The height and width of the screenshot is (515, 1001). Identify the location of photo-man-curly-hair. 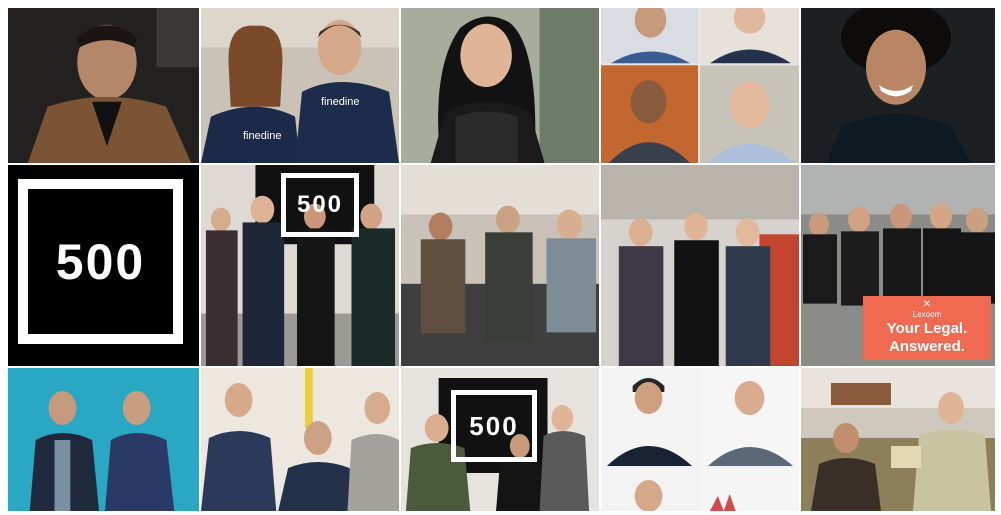
(898, 86).